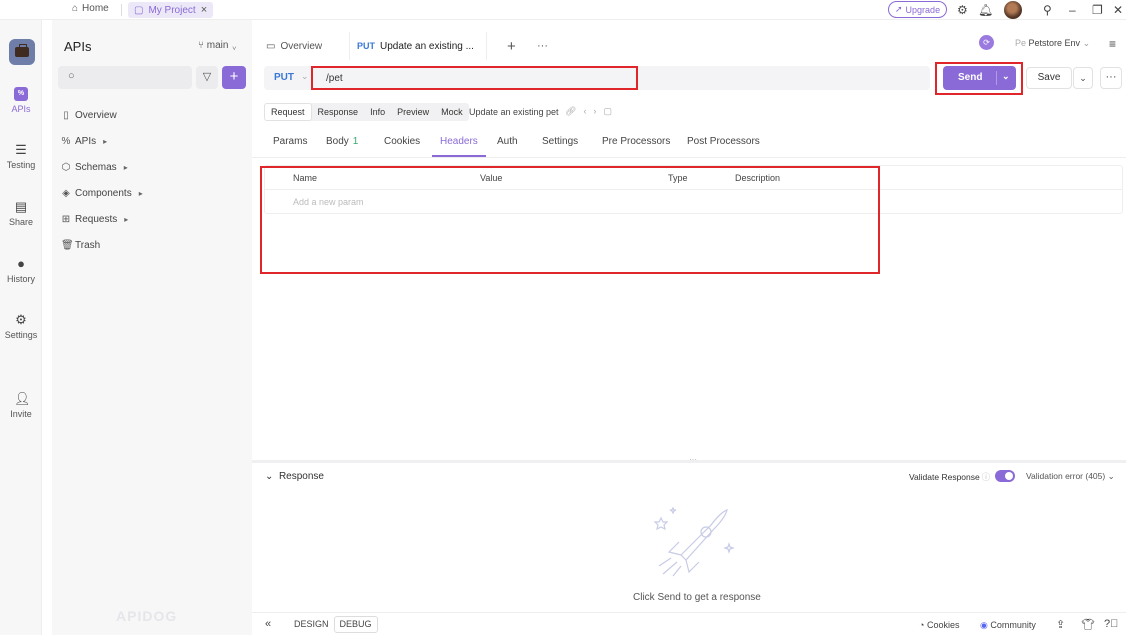 Image resolution: width=1126 pixels, height=635 pixels. Describe the element at coordinates (125, 77) in the screenshot. I see `sidebar-search-input: ○` at that location.